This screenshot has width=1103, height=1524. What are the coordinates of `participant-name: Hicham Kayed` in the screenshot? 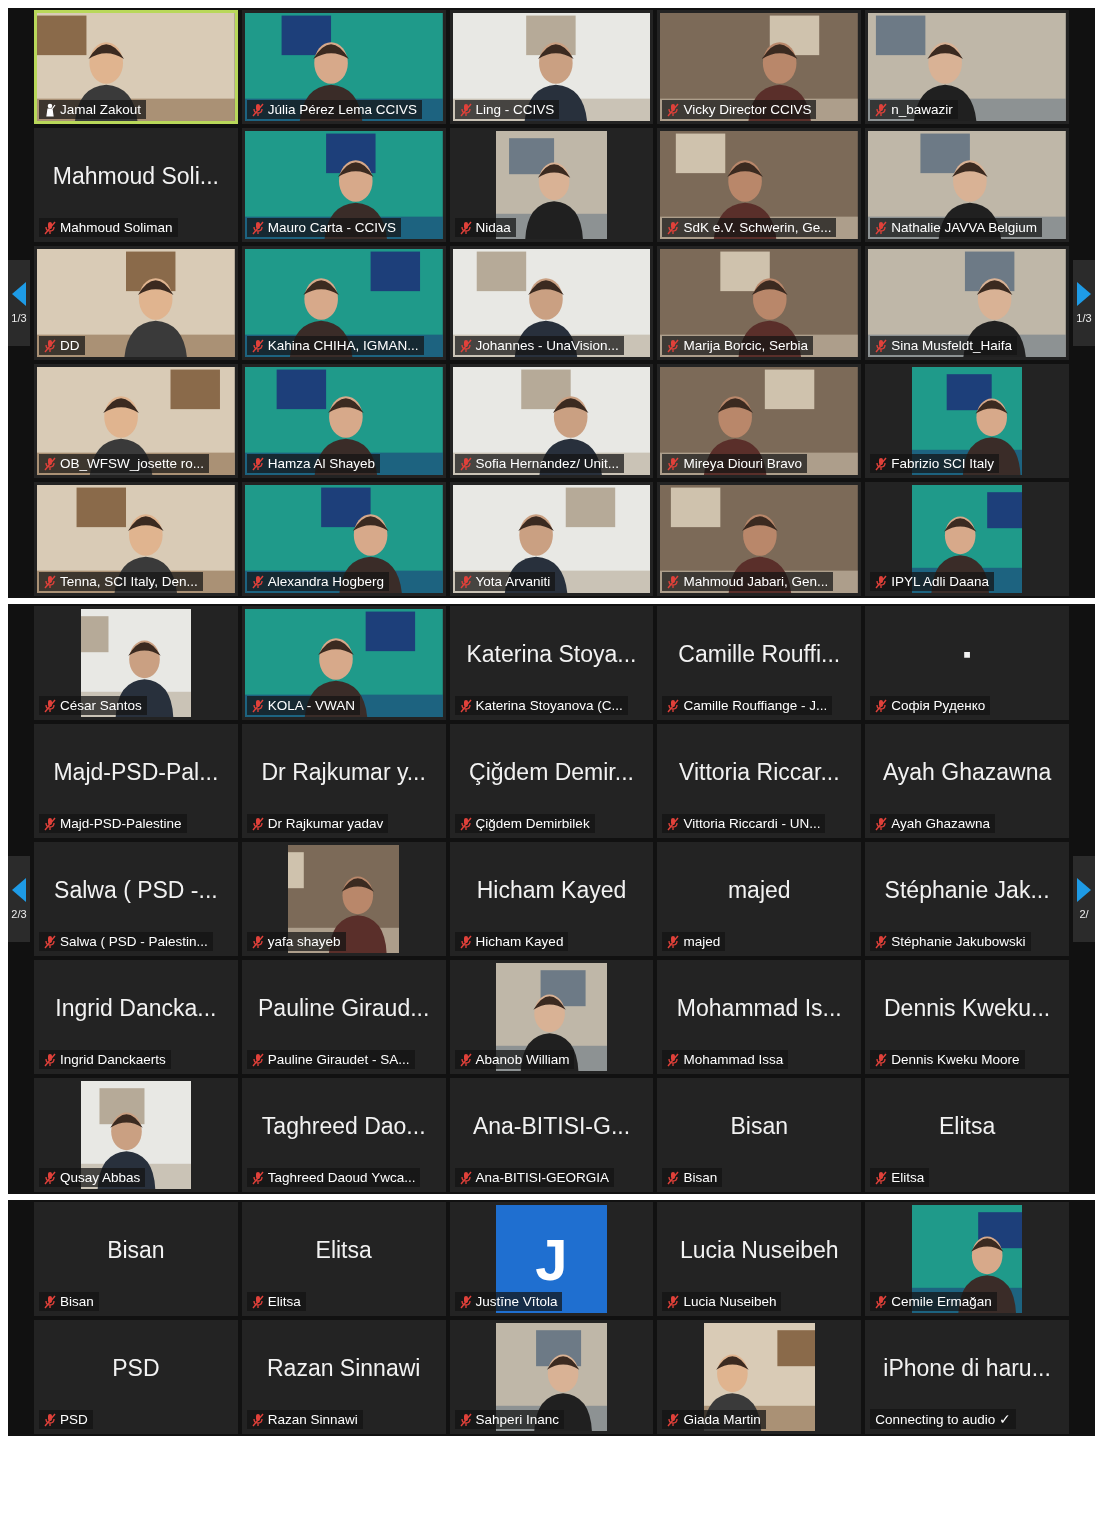 It's located at (551, 890).